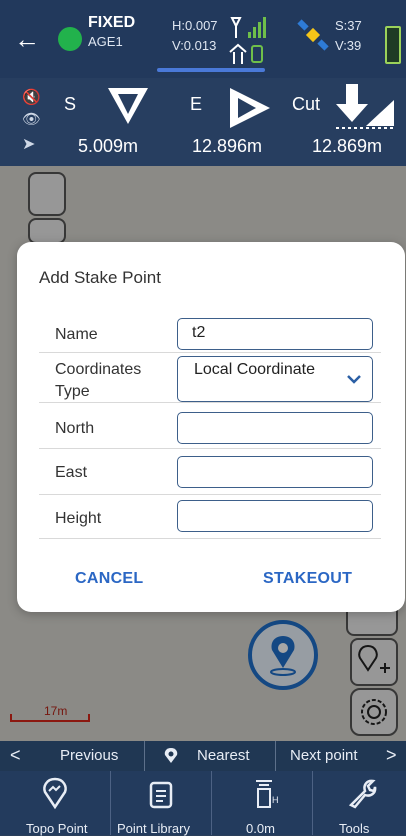  Describe the element at coordinates (275, 516) in the screenshot. I see `height-input` at that location.